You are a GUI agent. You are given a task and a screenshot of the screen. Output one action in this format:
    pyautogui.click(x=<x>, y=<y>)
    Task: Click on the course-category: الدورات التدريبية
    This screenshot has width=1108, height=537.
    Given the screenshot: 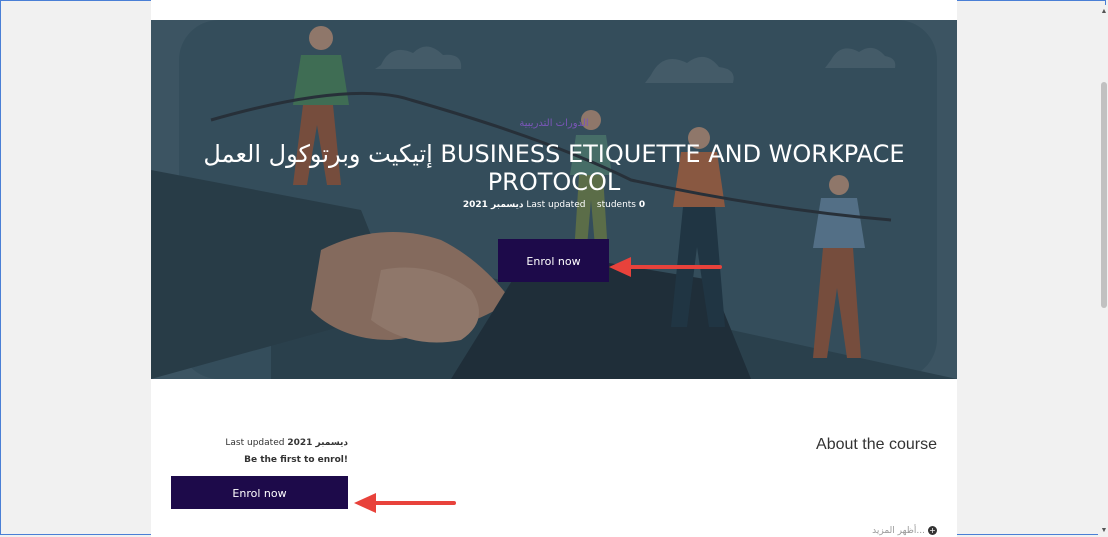 What is the action you would take?
    pyautogui.click(x=554, y=123)
    